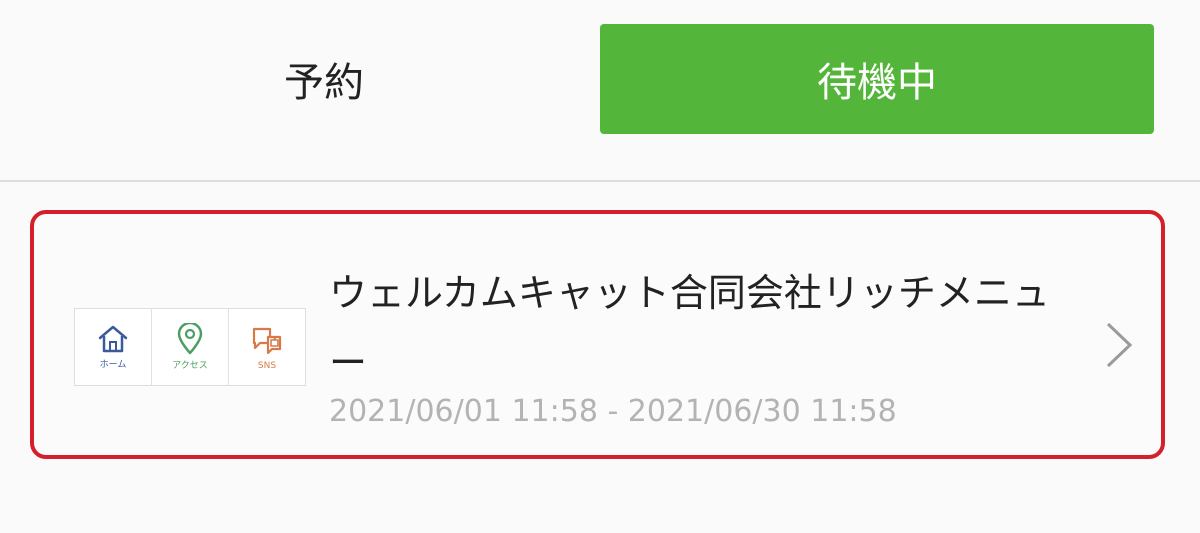 The image size is (1200, 533). I want to click on map-pin-icon, so click(190, 339).